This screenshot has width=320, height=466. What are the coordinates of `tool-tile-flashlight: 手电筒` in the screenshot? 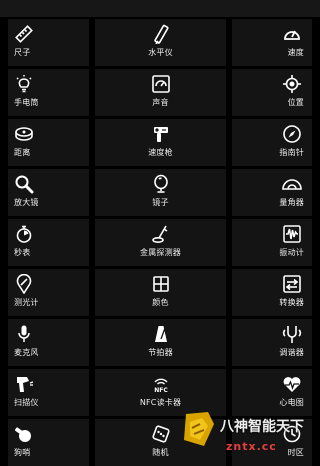 It's located at (48, 92).